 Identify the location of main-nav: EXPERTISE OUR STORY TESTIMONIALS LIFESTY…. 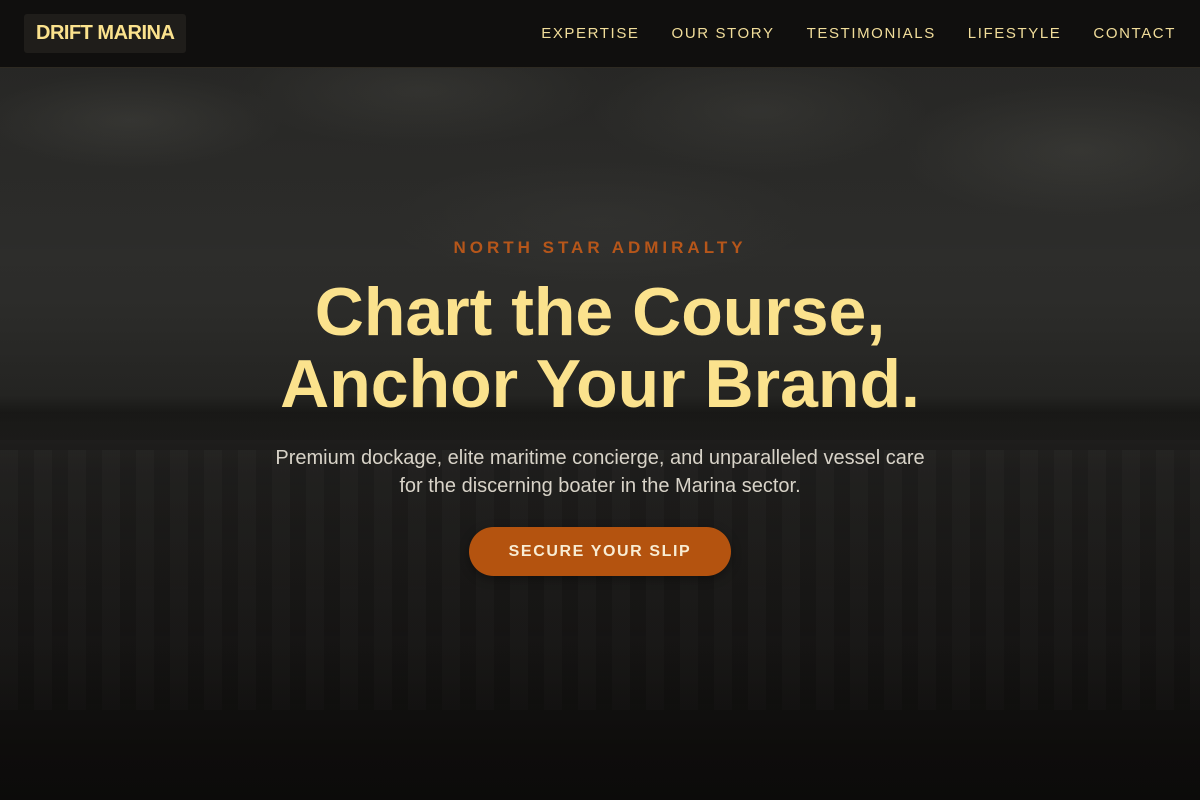
(842, 33).